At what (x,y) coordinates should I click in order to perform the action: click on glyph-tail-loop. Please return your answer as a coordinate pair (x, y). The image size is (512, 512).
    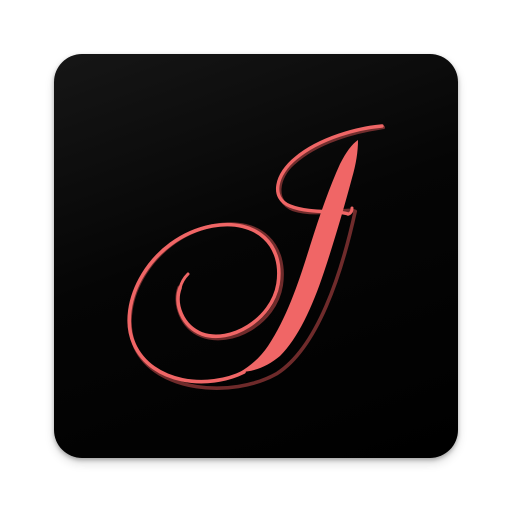
    Looking at the image, I should click on (204, 303).